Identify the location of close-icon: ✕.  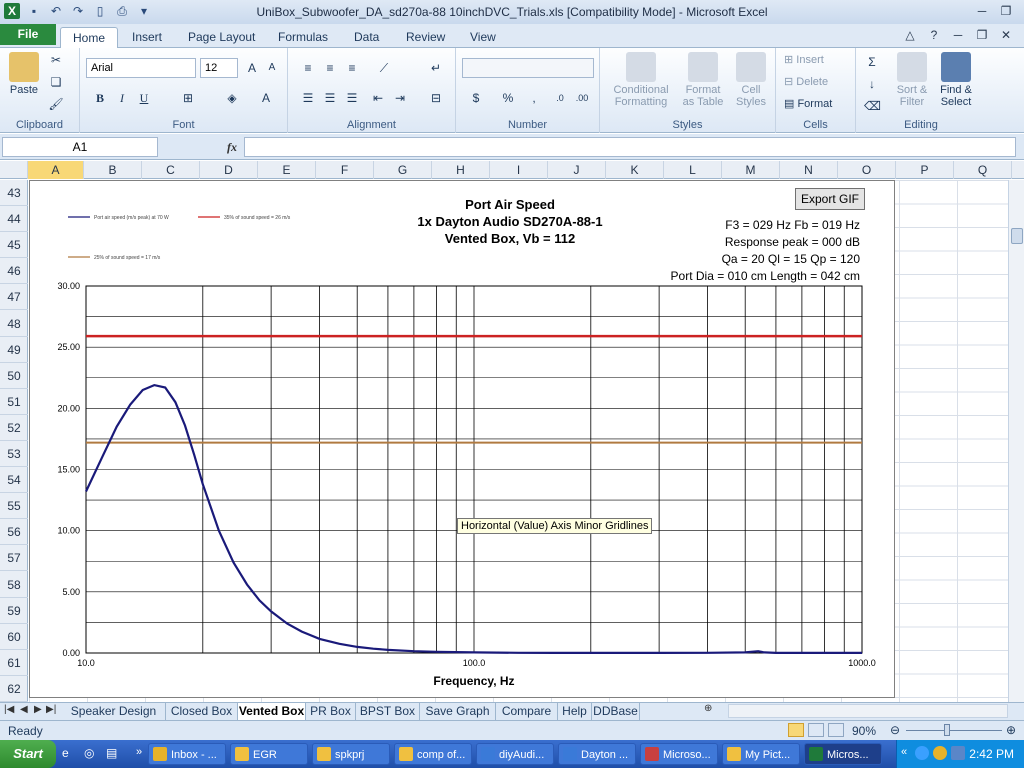
(1021, 11).